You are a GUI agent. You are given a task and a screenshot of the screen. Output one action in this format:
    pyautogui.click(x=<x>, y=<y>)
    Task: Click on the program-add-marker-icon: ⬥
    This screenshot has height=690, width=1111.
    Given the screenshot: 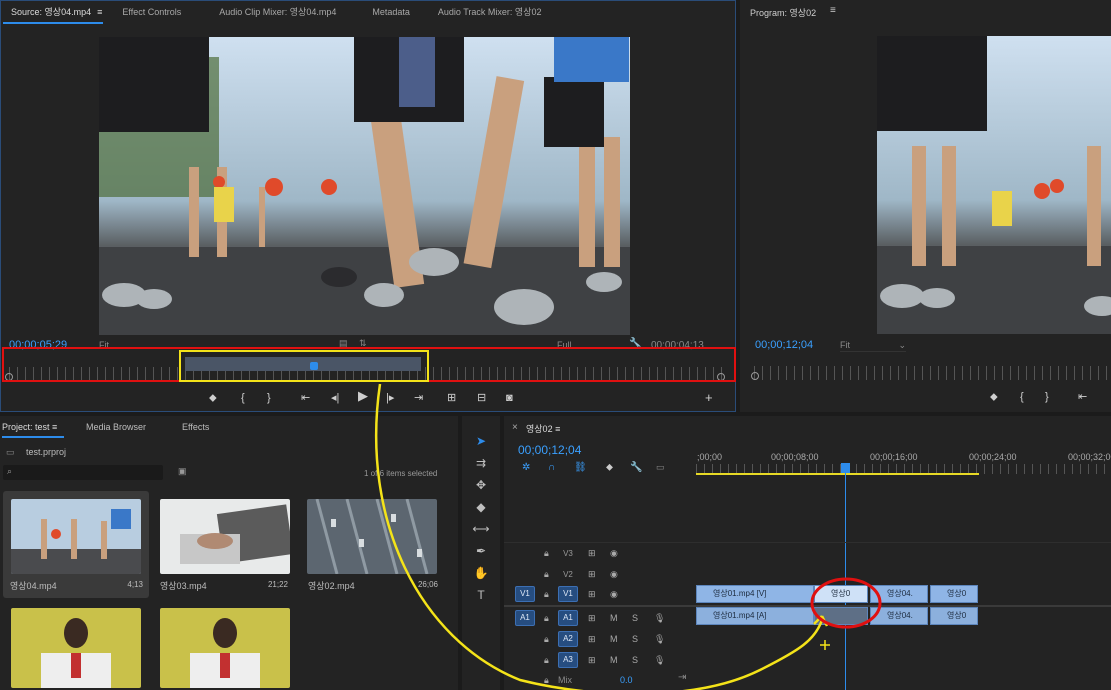 What is the action you would take?
    pyautogui.click(x=994, y=397)
    